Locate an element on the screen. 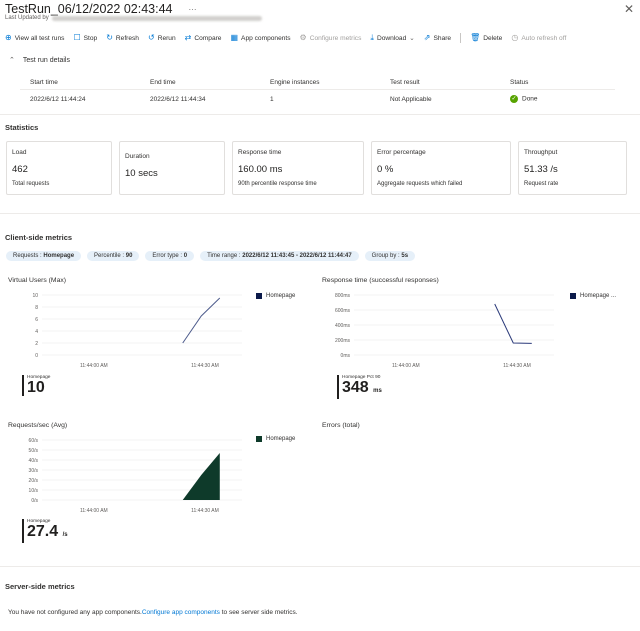 Image resolution: width=640 pixels, height=631 pixels. summary-value: 27.4 /s is located at coordinates (47, 533).